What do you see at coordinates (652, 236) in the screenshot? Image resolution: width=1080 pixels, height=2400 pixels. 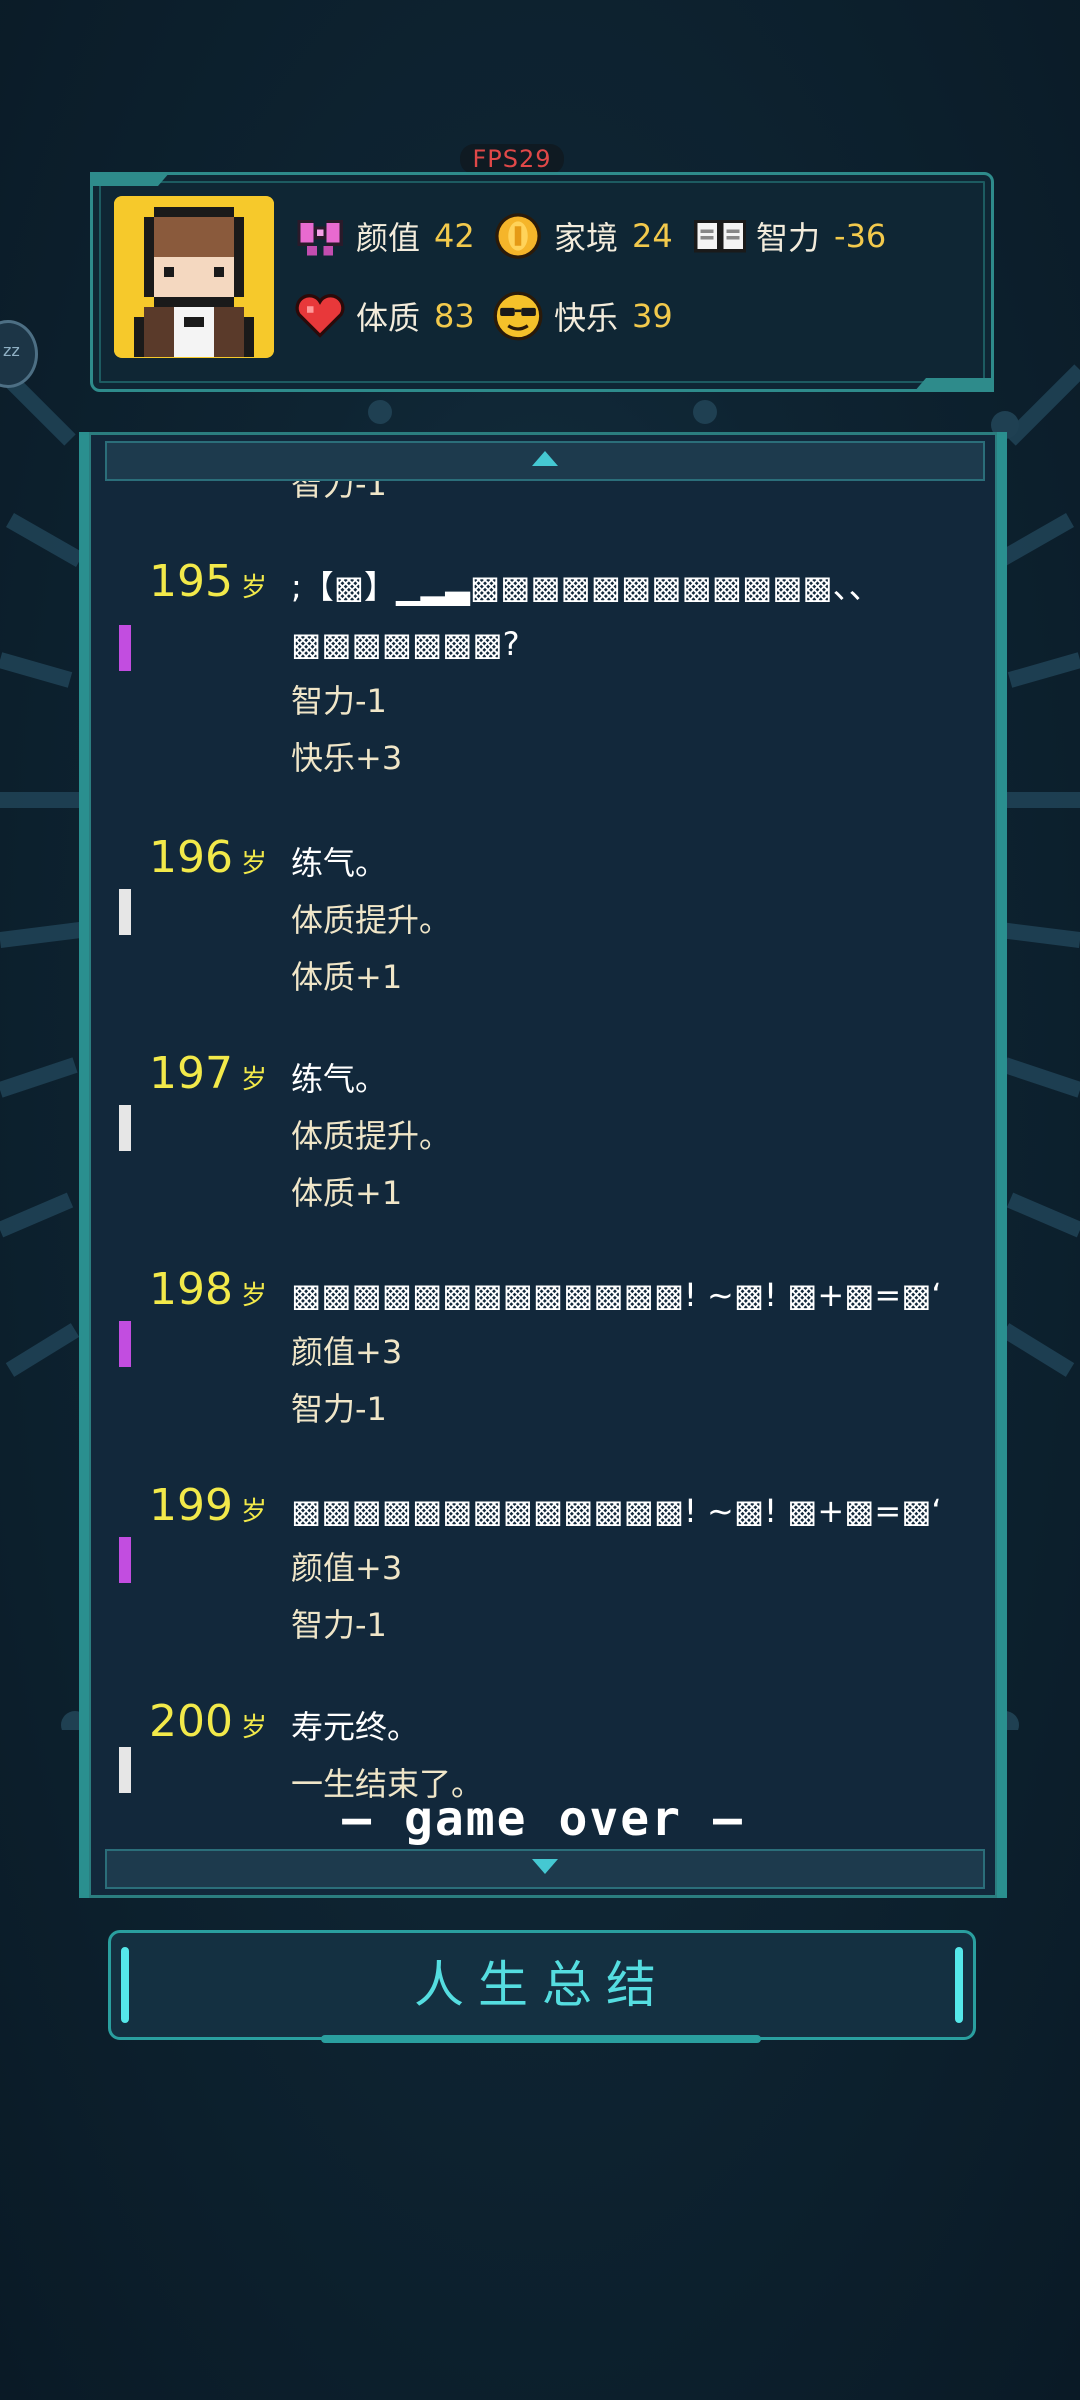 I see `stat-value: 24` at bounding box center [652, 236].